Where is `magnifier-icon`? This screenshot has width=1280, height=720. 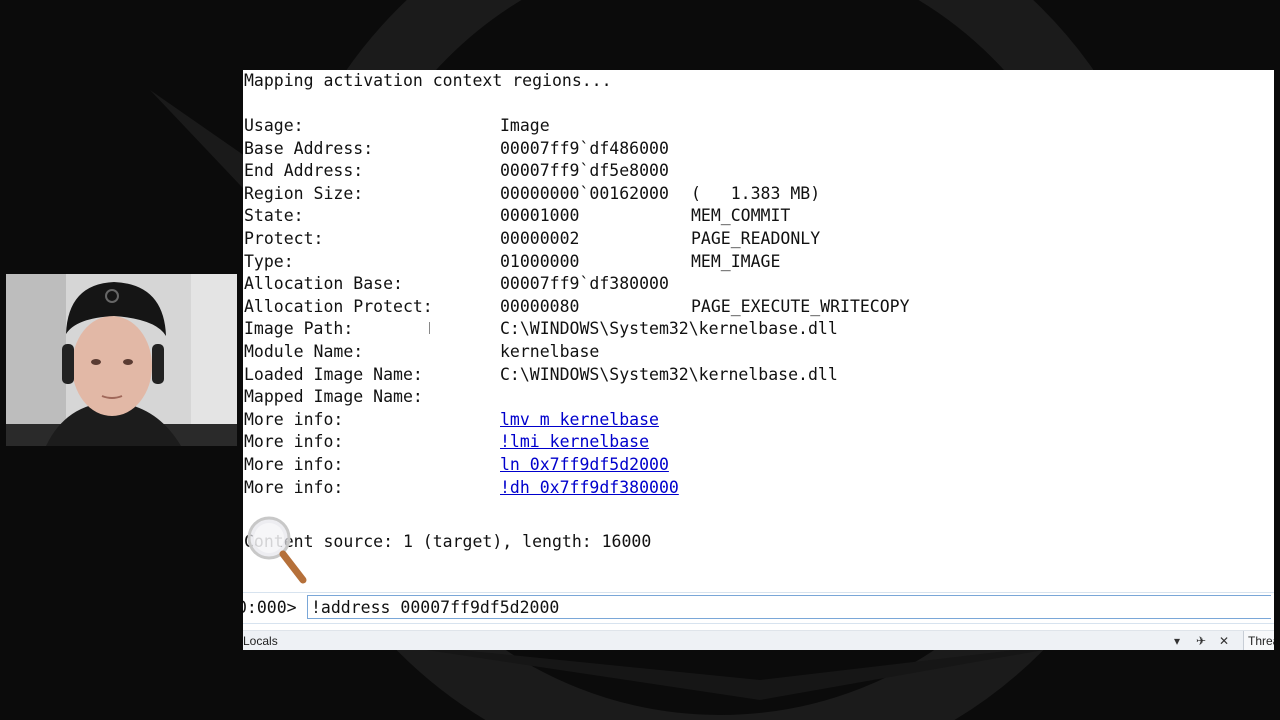 magnifier-icon is located at coordinates (277, 550).